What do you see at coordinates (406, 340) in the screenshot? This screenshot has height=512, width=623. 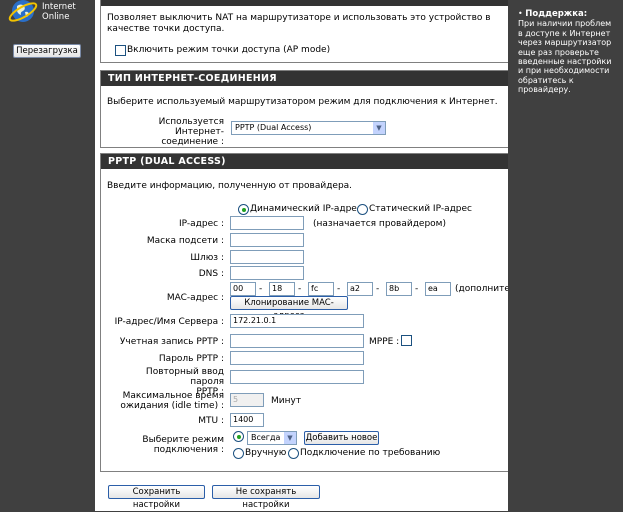 I see `mppe-checkbox` at bounding box center [406, 340].